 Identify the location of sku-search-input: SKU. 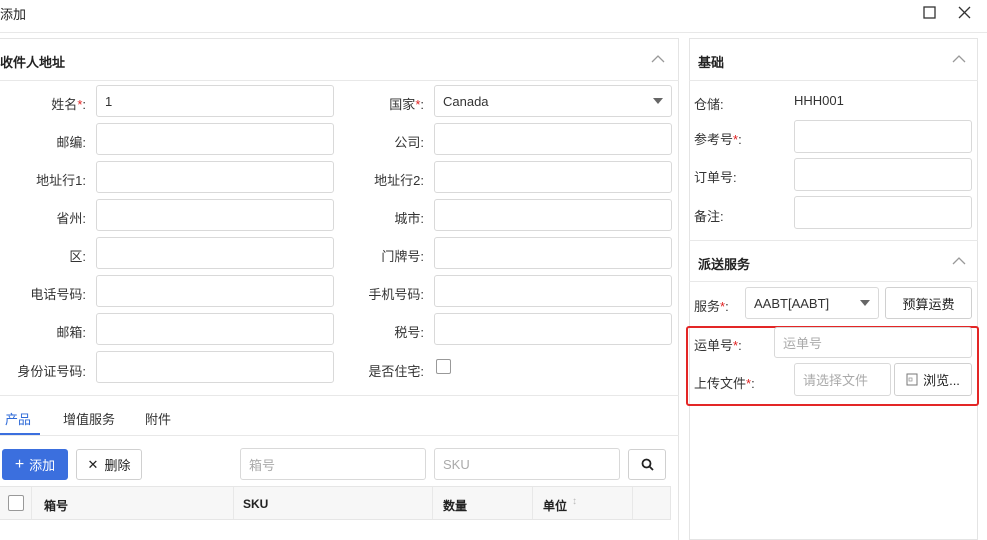
(527, 464).